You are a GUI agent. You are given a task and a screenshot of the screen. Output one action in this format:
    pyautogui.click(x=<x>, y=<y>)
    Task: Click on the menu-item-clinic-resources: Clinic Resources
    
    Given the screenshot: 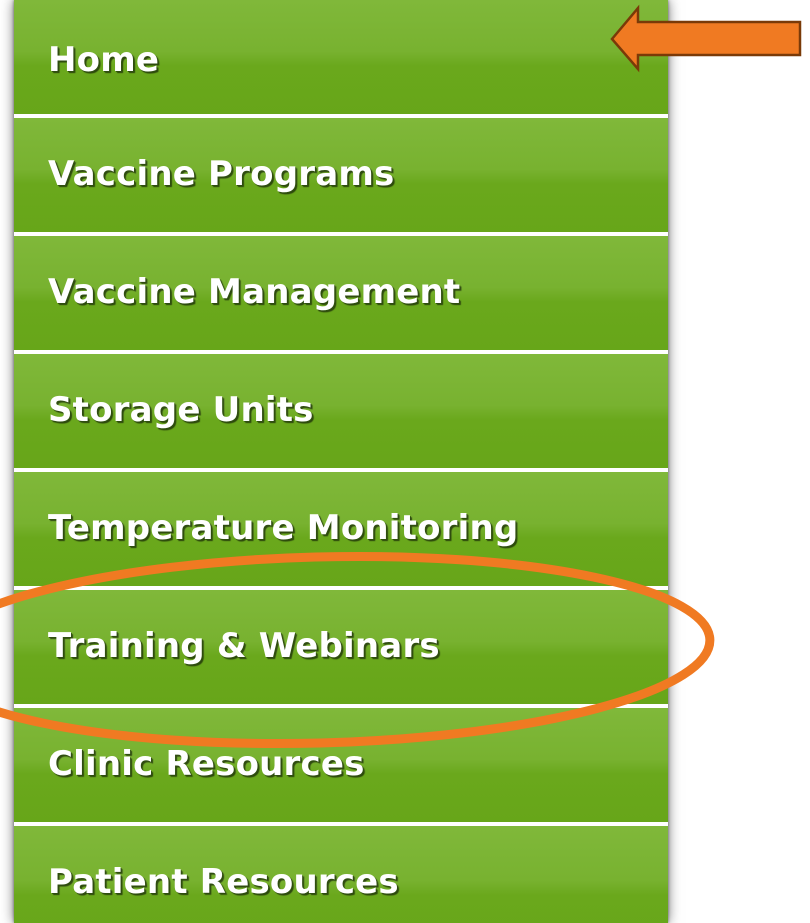 What is the action you would take?
    pyautogui.click(x=341, y=767)
    